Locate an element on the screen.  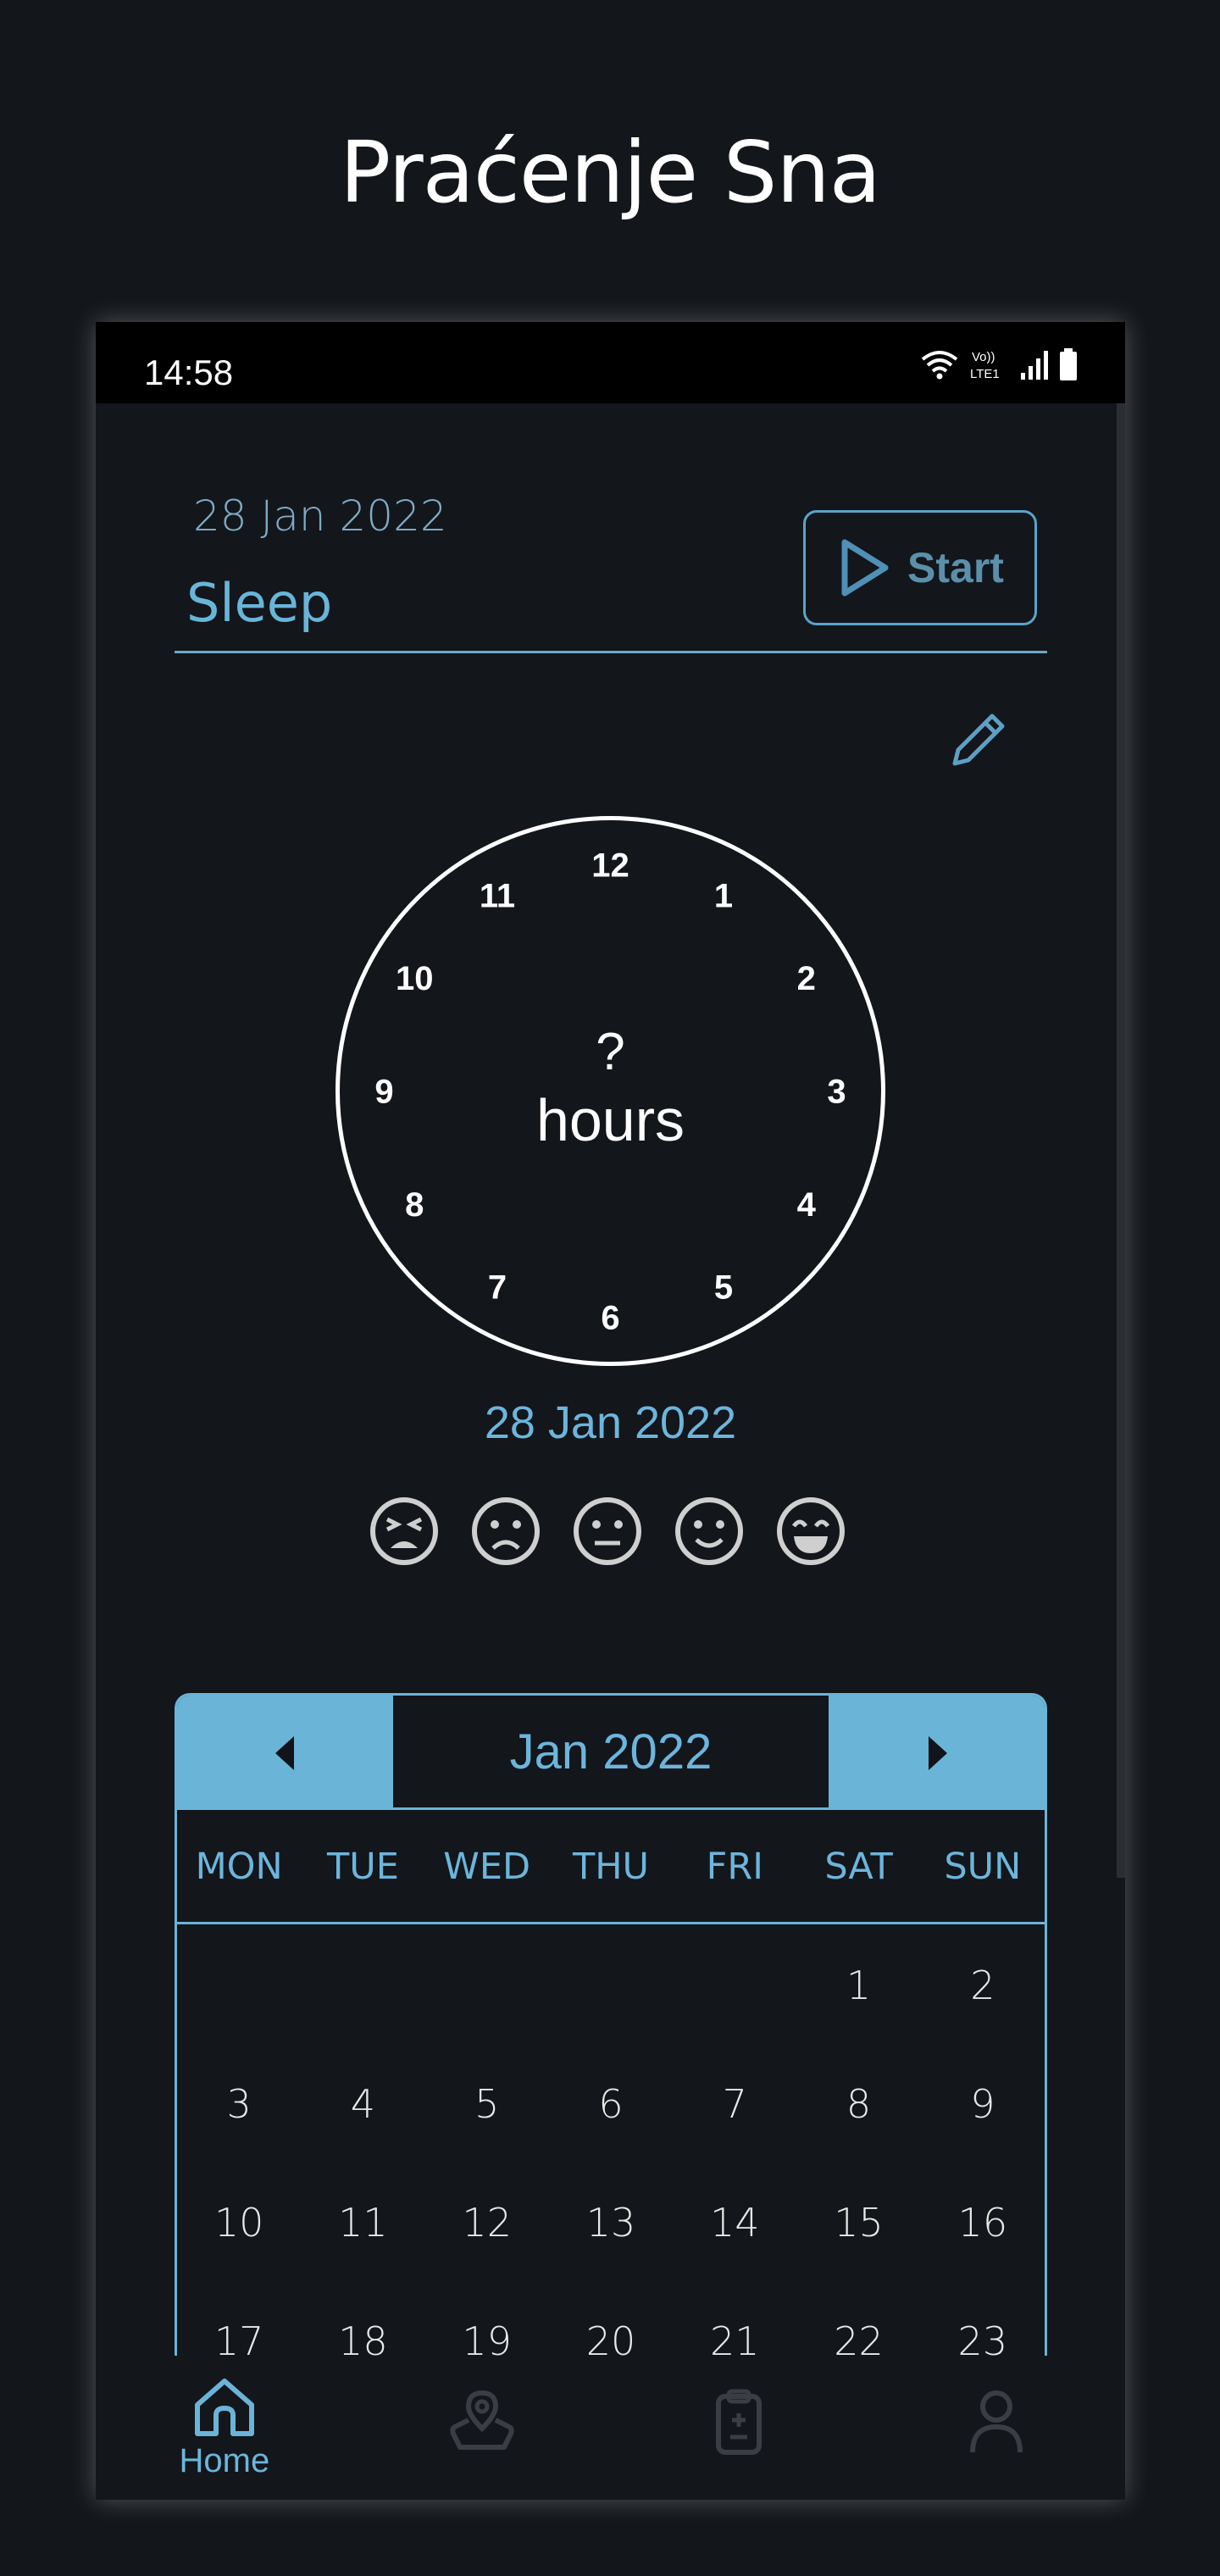
page-title: Praćenje Sna is located at coordinates (610, 172).